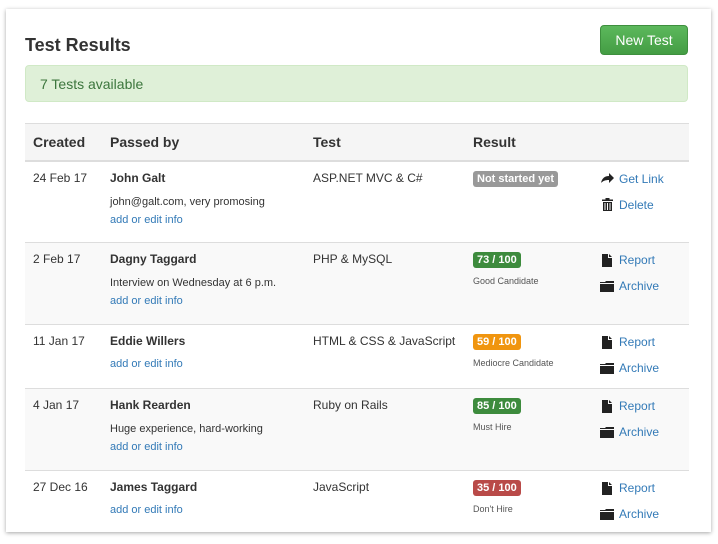  What do you see at coordinates (636, 204) in the screenshot?
I see `action-label: Delete` at bounding box center [636, 204].